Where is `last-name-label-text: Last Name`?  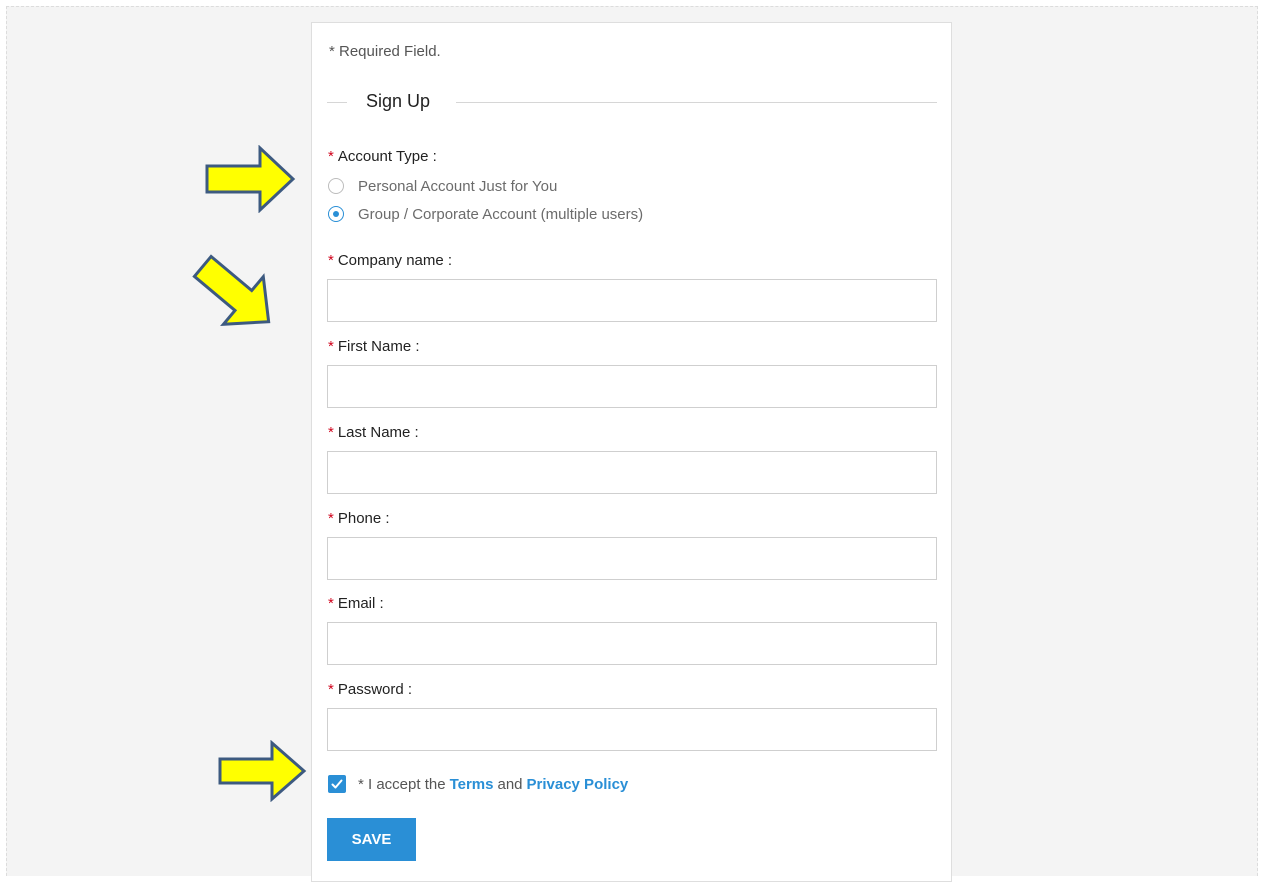 last-name-label-text: Last Name is located at coordinates (374, 432).